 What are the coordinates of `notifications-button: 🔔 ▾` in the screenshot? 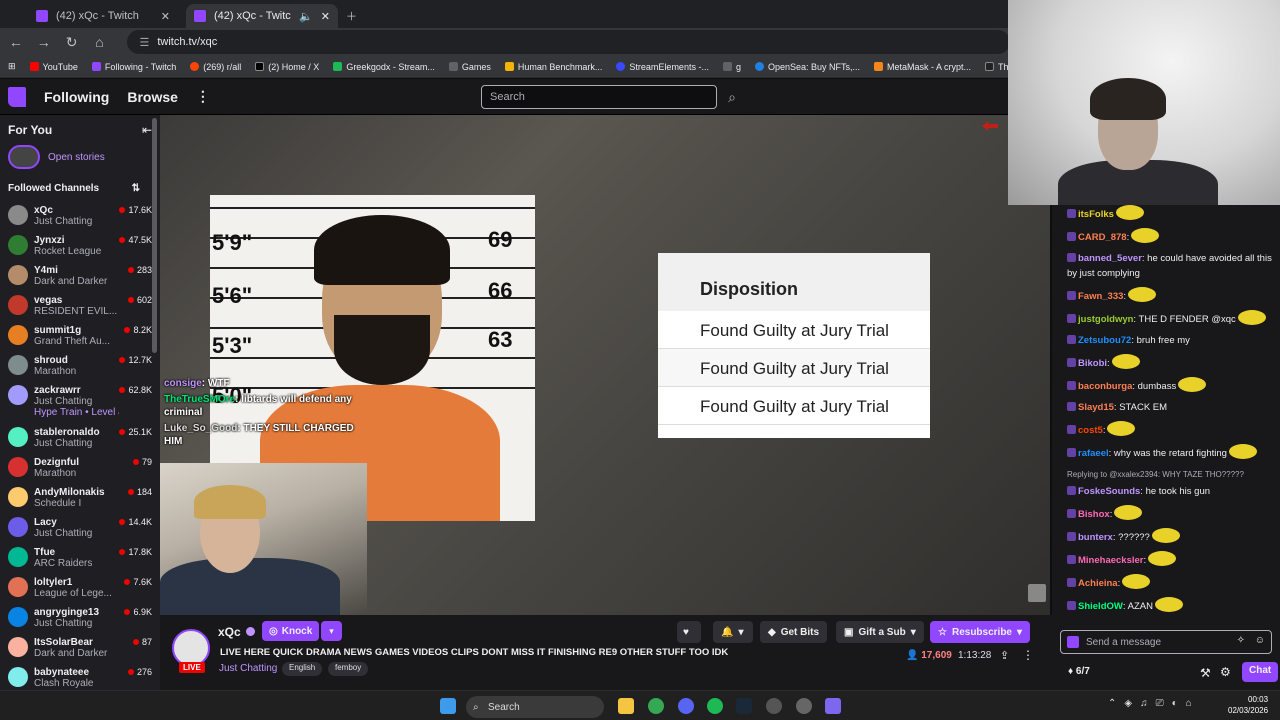 It's located at (733, 632).